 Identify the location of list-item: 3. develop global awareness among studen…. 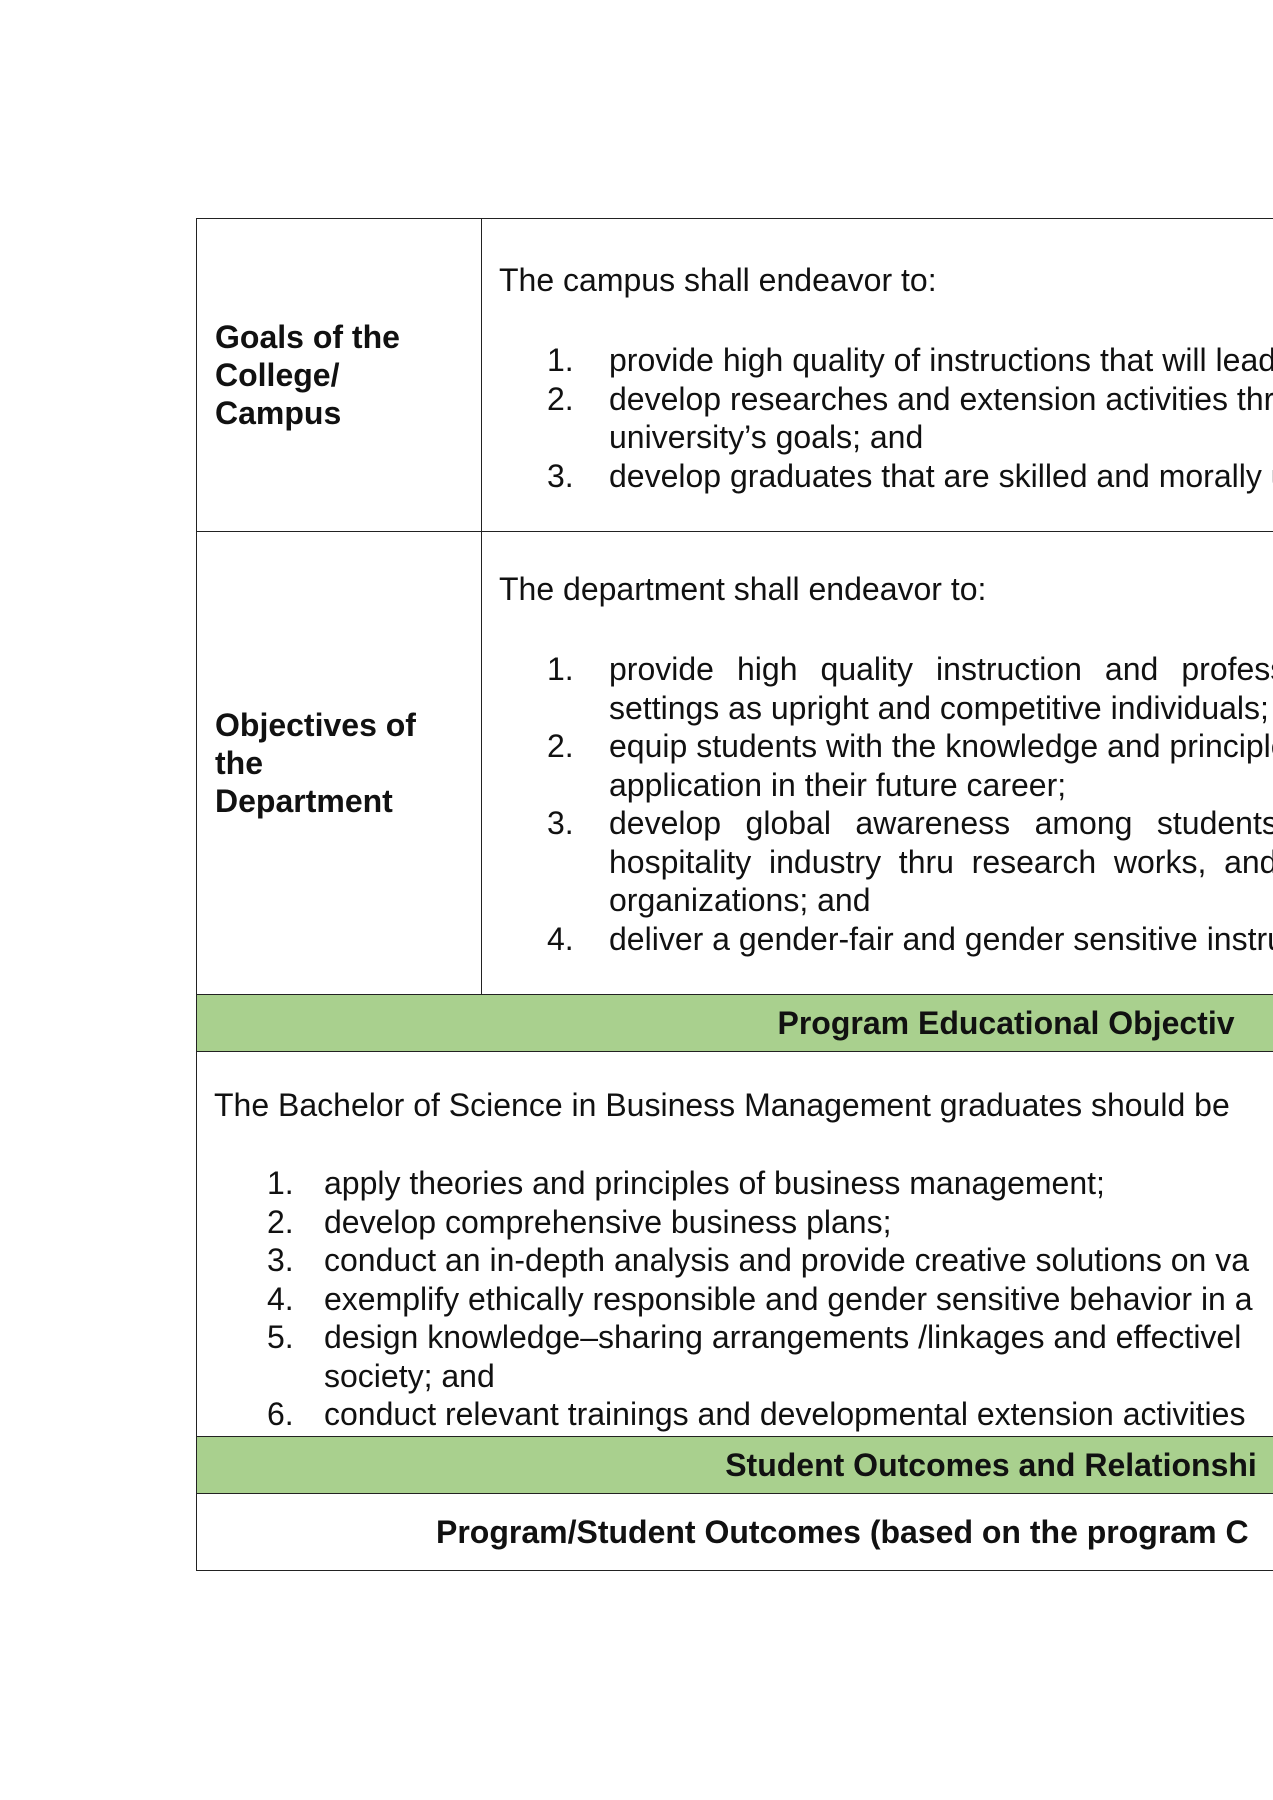
(886, 862).